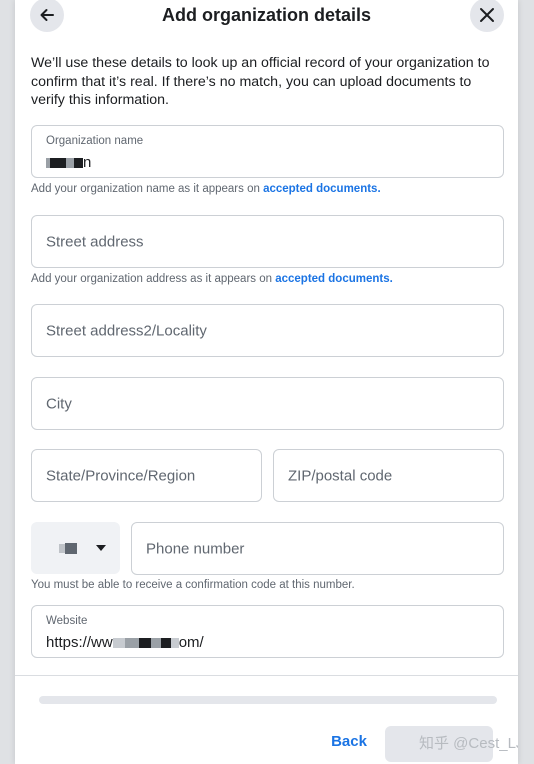  Describe the element at coordinates (267, 403) in the screenshot. I see `city-field: City` at that location.